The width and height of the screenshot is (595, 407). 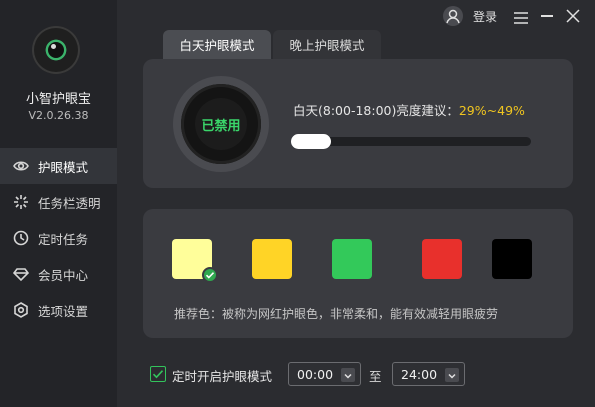 What do you see at coordinates (63, 275) in the screenshot?
I see `sidebar-item-label: 会员中心` at bounding box center [63, 275].